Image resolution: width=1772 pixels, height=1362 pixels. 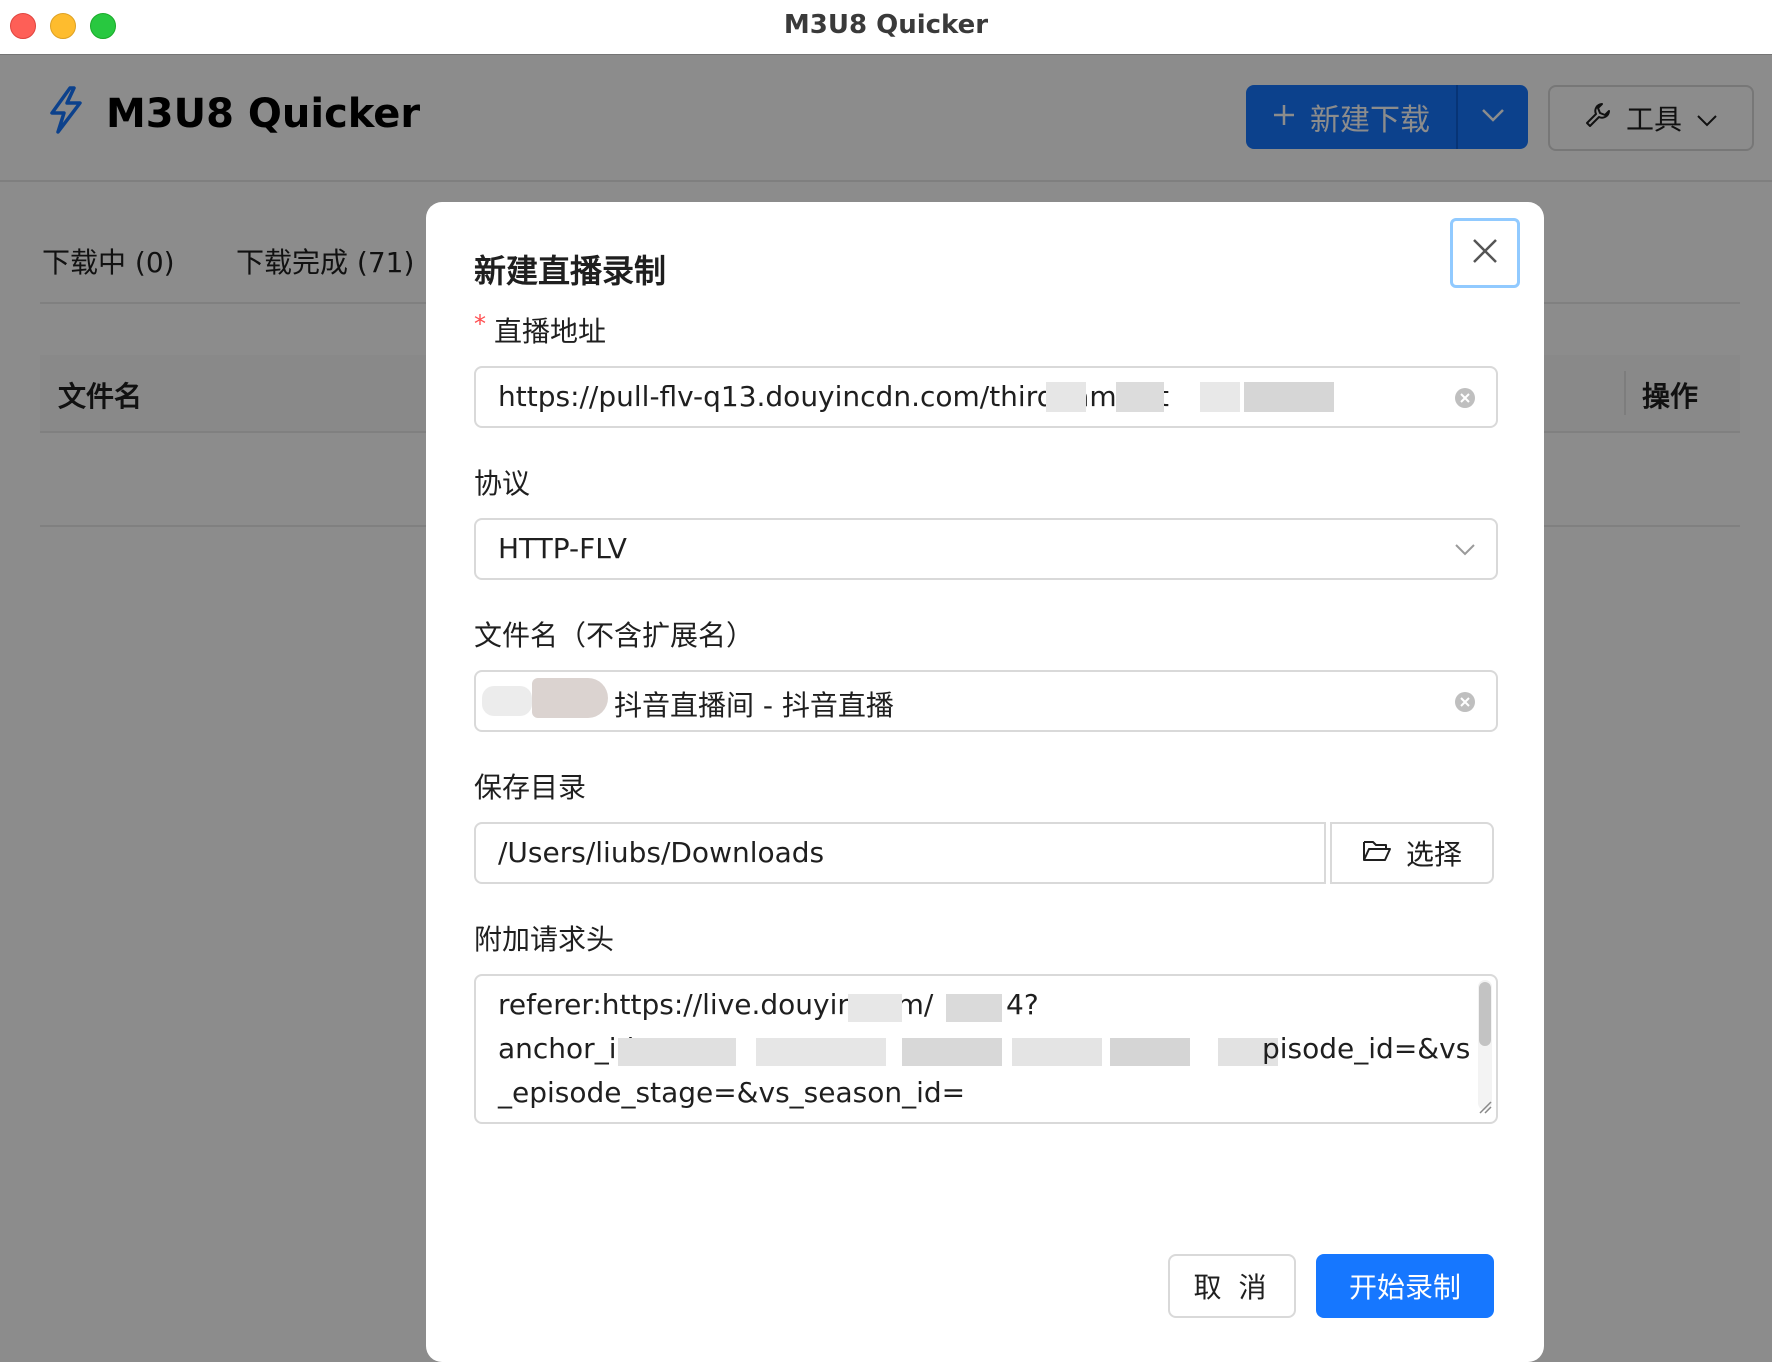 What do you see at coordinates (562, 548) in the screenshot?
I see `protocol-value: HTTP-FLV` at bounding box center [562, 548].